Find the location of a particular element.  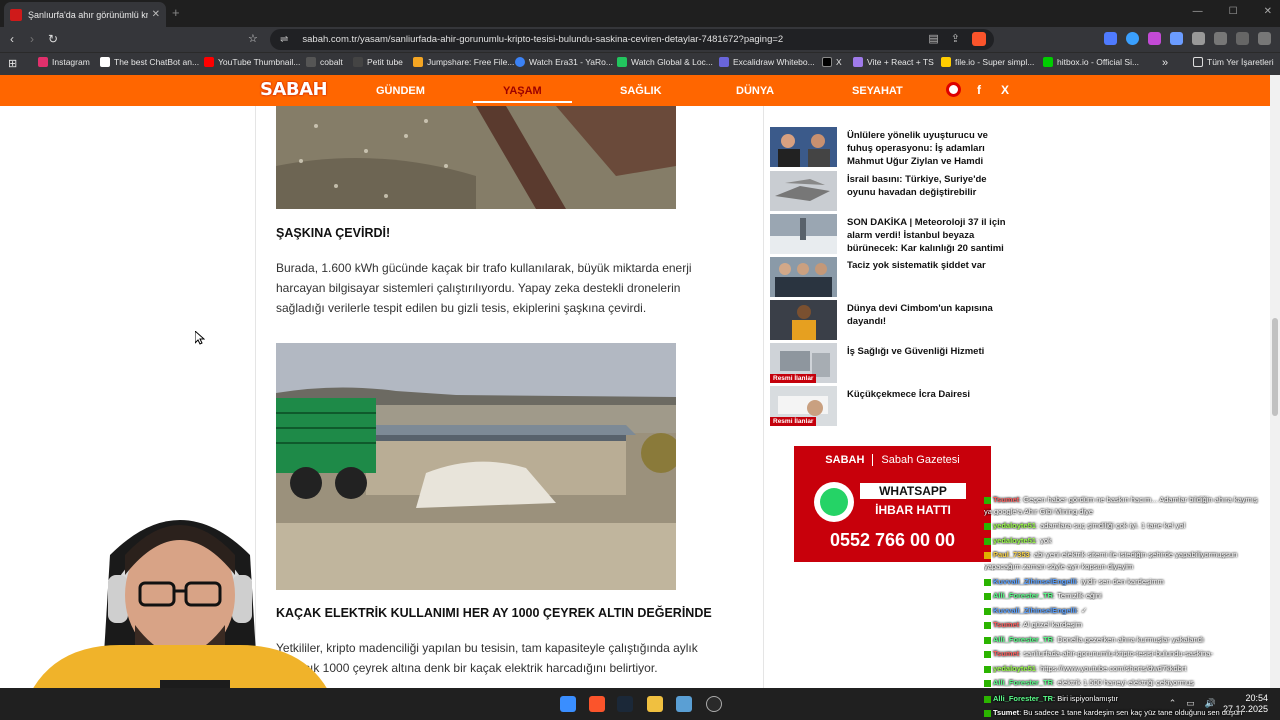

watch-global-icon is located at coordinates (622, 62).